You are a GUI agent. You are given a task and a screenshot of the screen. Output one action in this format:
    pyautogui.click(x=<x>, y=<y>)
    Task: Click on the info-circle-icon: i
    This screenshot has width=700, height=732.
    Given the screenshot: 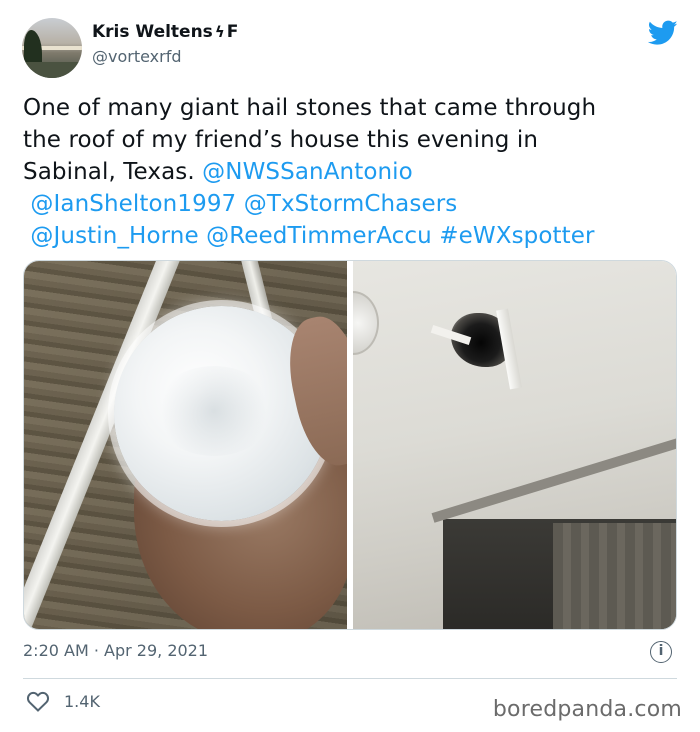 What is the action you would take?
    pyautogui.click(x=661, y=652)
    